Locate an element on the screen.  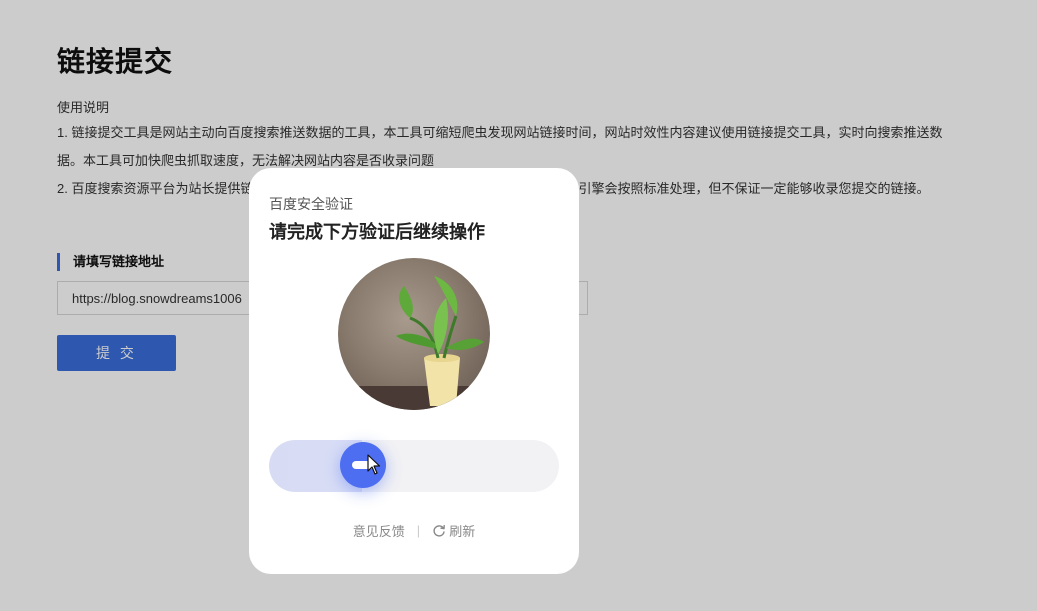
captcha-rotate-image is located at coordinates (414, 334).